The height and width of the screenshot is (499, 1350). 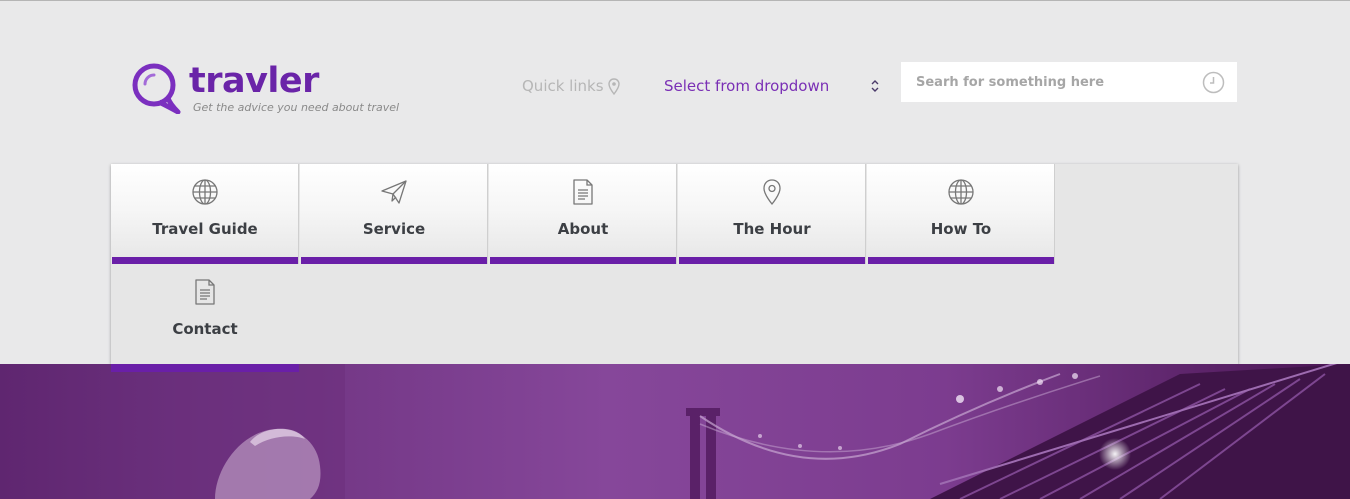 What do you see at coordinates (394, 229) in the screenshot?
I see `nav-item-label: Service` at bounding box center [394, 229].